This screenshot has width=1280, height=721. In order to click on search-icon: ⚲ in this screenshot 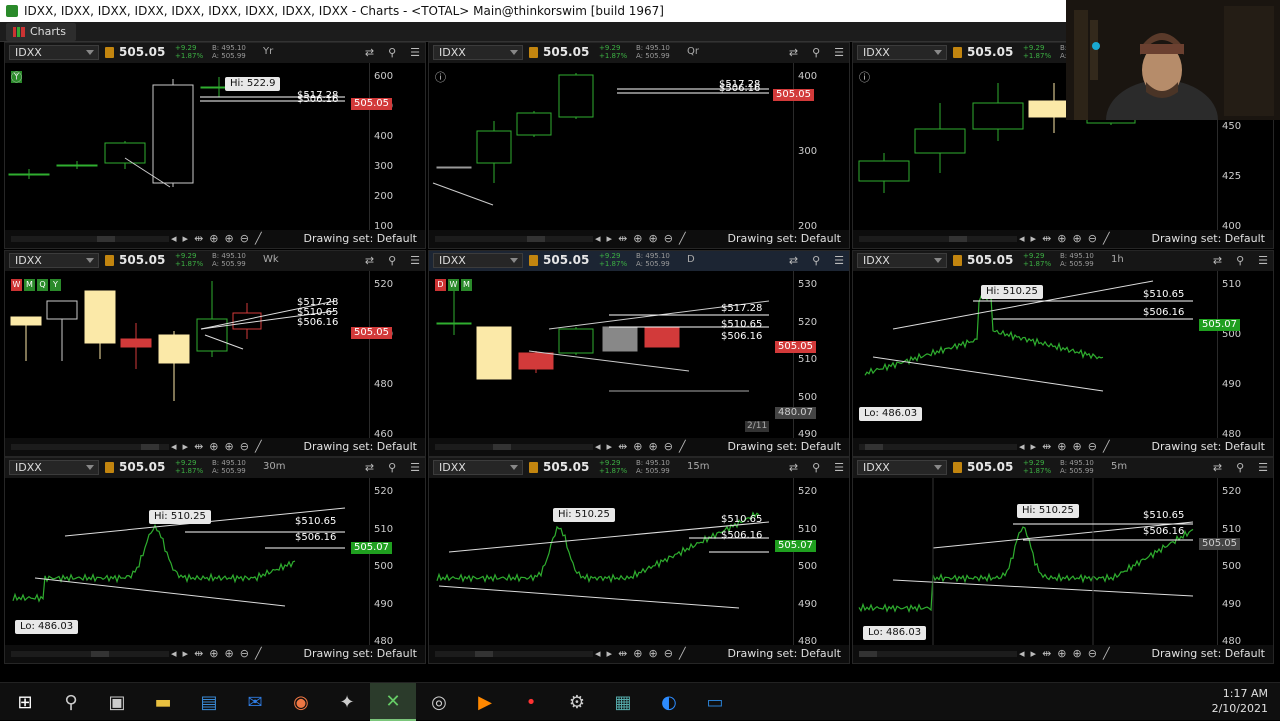, I will do `click(71, 702)`.